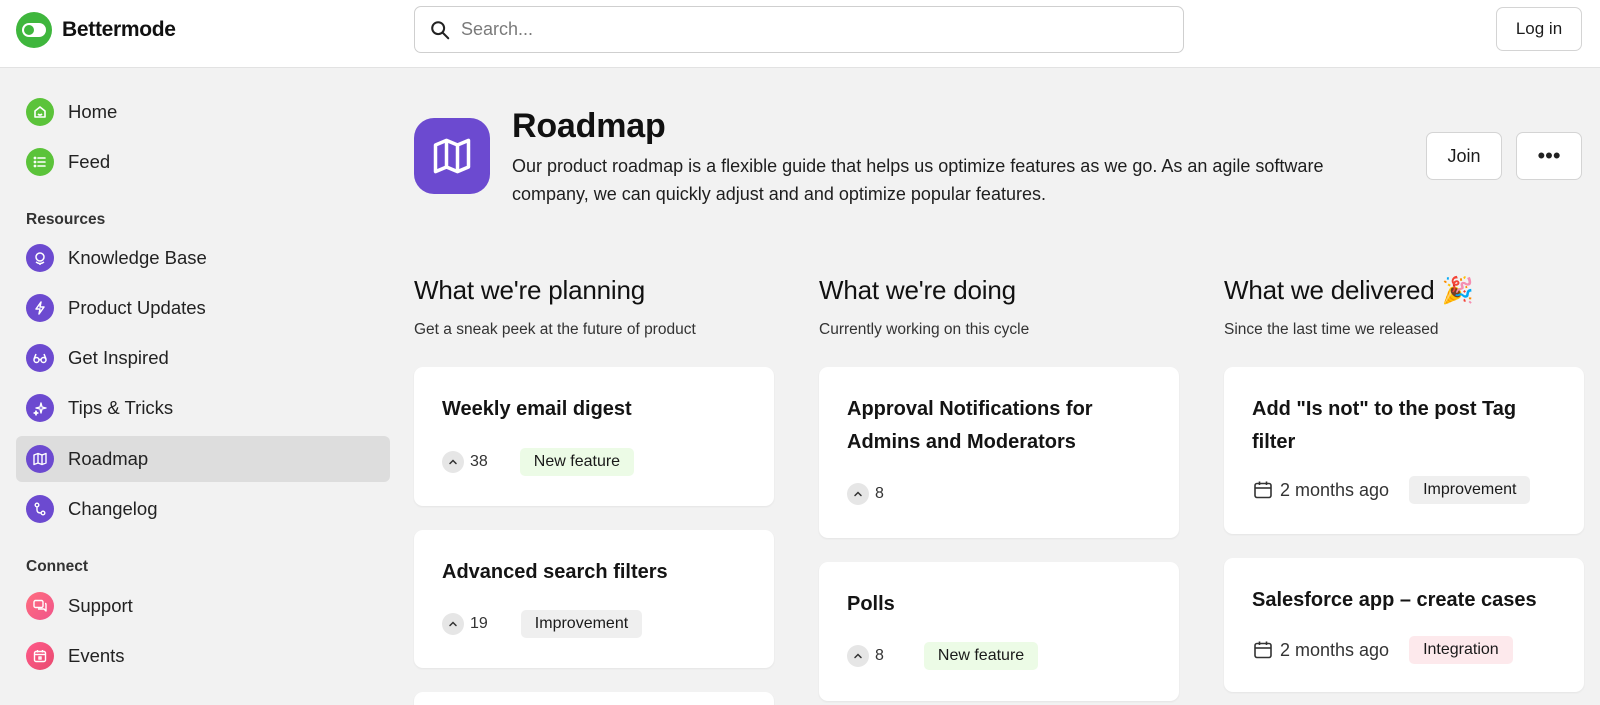 This screenshot has width=1600, height=705. Describe the element at coordinates (479, 461) in the screenshot. I see `vote-count: 38` at that location.